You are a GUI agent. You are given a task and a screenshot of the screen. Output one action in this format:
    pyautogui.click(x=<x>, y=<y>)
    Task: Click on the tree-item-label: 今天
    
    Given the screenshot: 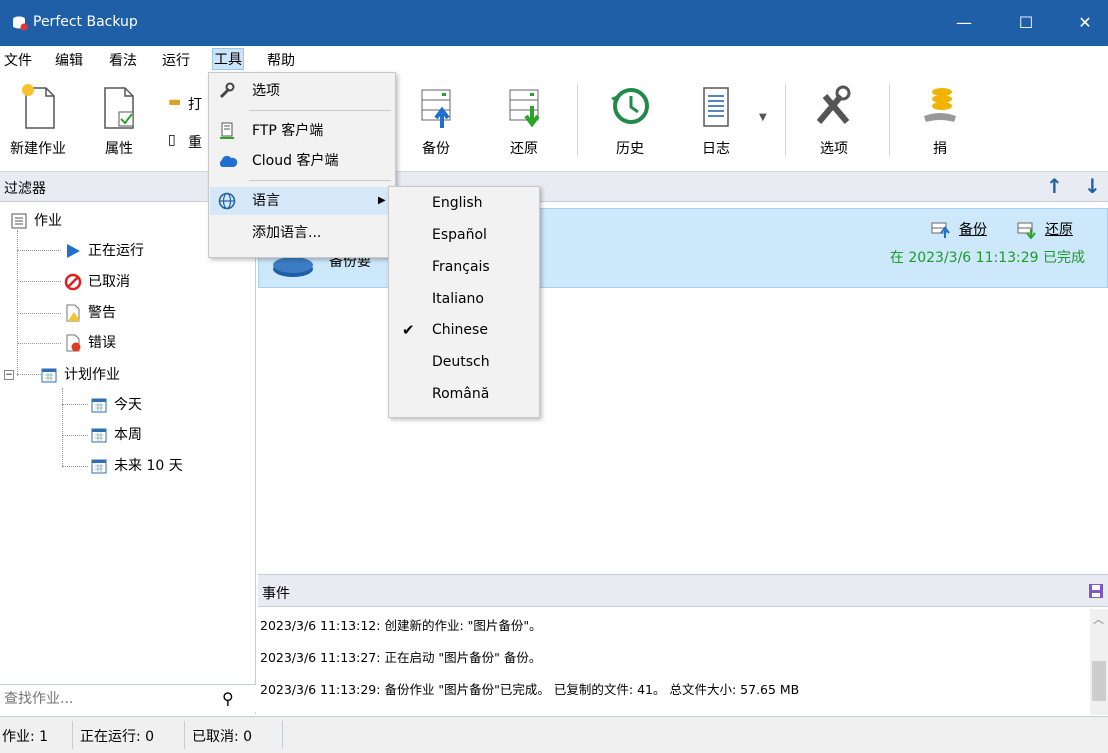 What is the action you would take?
    pyautogui.click(x=128, y=405)
    